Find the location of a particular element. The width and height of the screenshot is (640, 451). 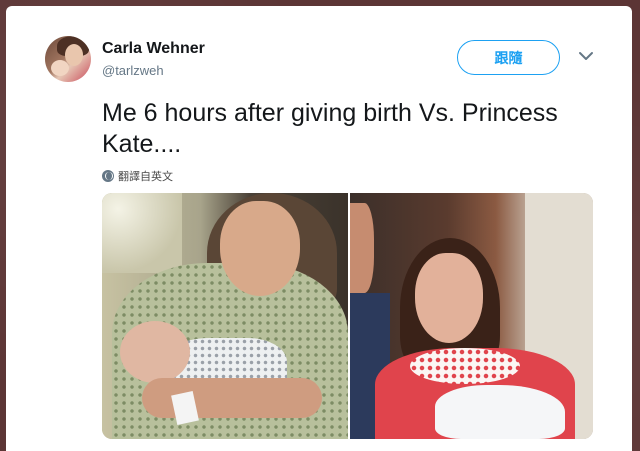

translate-label: 翻譯自英文 is located at coordinates (145, 176).